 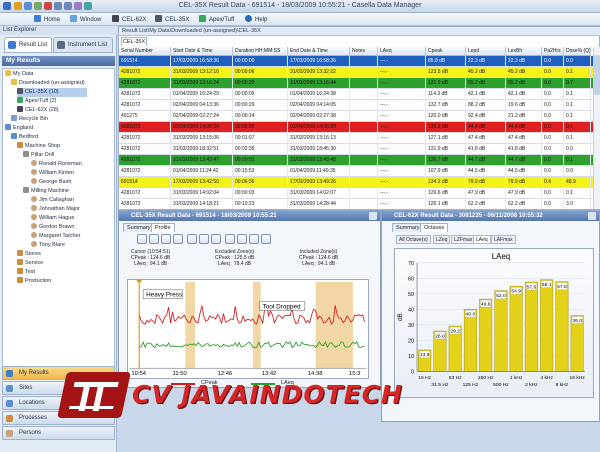 What do you see at coordinates (48, 245) in the screenshot?
I see `tree-node-person: Tony Blare` at bounding box center [48, 245].